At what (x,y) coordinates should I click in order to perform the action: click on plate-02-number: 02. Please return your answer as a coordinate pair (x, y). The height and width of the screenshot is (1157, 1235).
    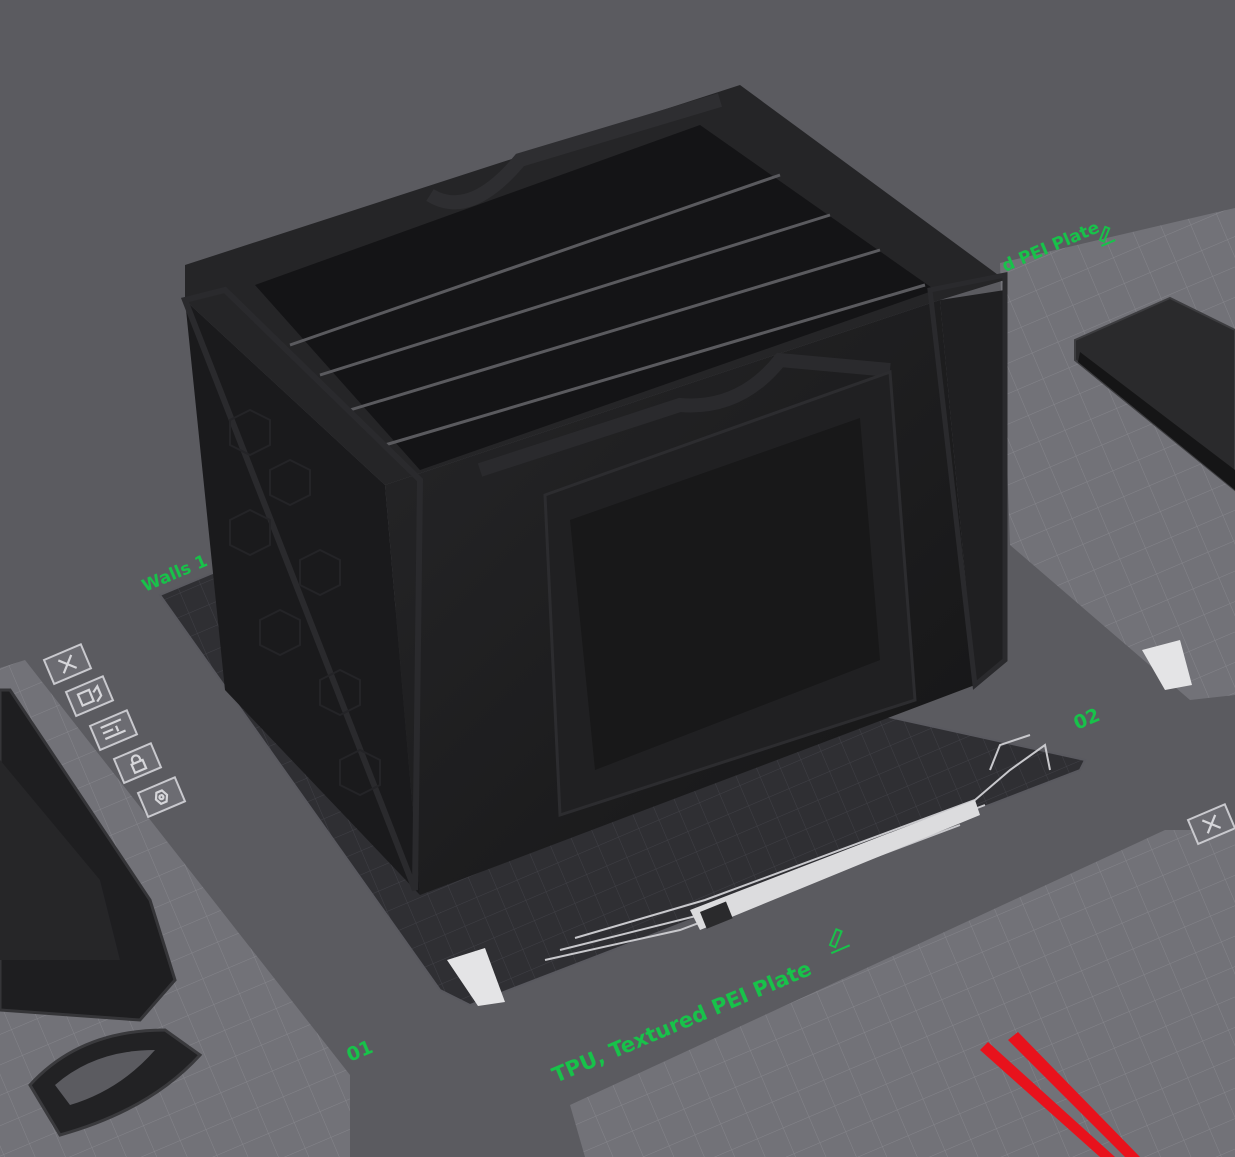
    Looking at the image, I should click on (1086, 719).